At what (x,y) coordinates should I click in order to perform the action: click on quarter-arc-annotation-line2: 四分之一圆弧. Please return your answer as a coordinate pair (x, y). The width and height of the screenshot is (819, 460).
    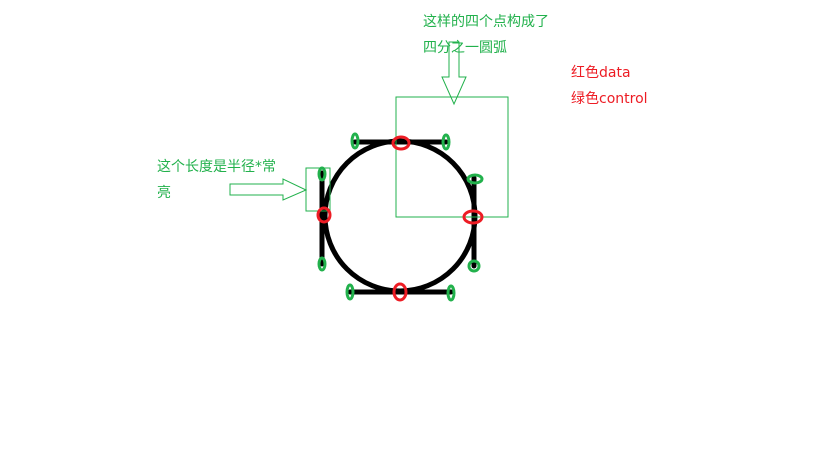
    Looking at the image, I should click on (465, 48).